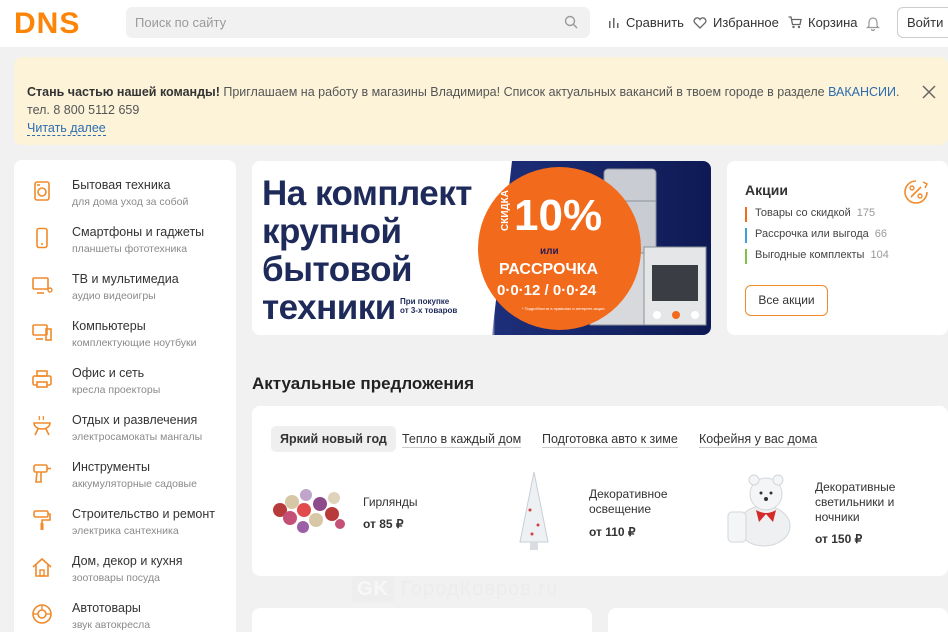 Image resolution: width=948 pixels, height=632 pixels. I want to click on product-name: Гирлянды, so click(390, 502).